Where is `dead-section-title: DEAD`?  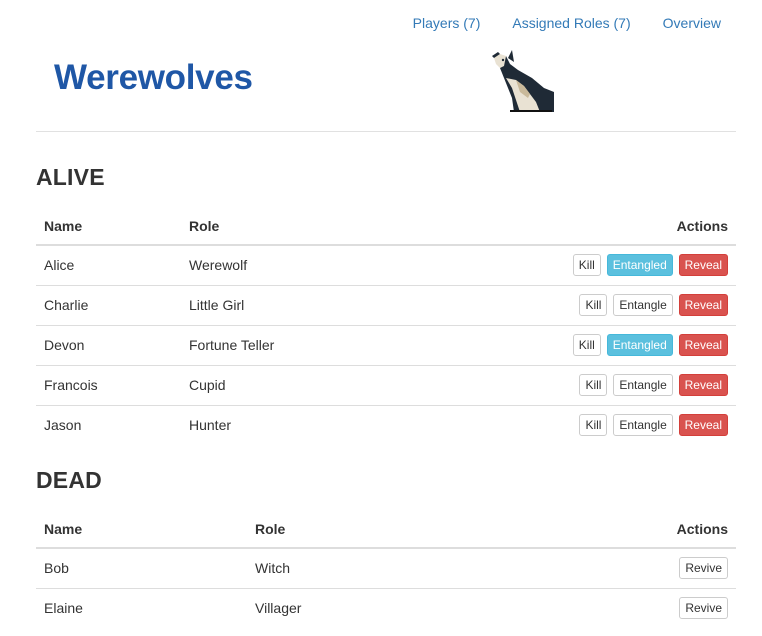 dead-section-title: DEAD is located at coordinates (69, 480).